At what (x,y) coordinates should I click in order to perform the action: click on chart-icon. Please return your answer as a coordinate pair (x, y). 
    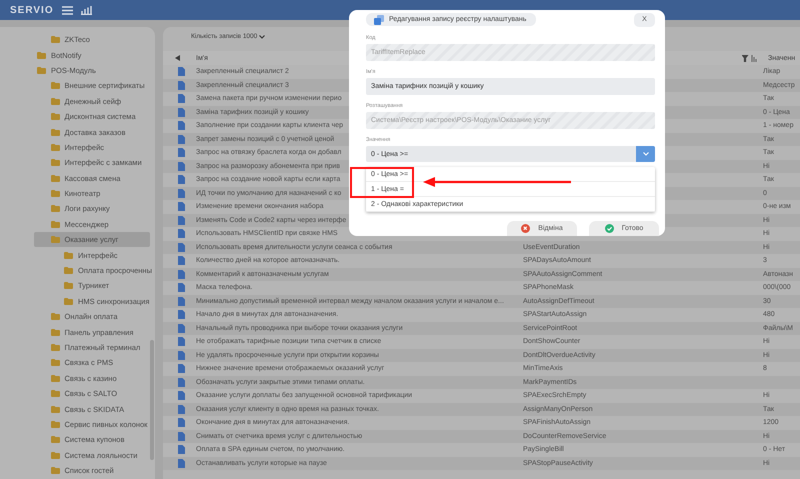
    Looking at the image, I should click on (86, 10).